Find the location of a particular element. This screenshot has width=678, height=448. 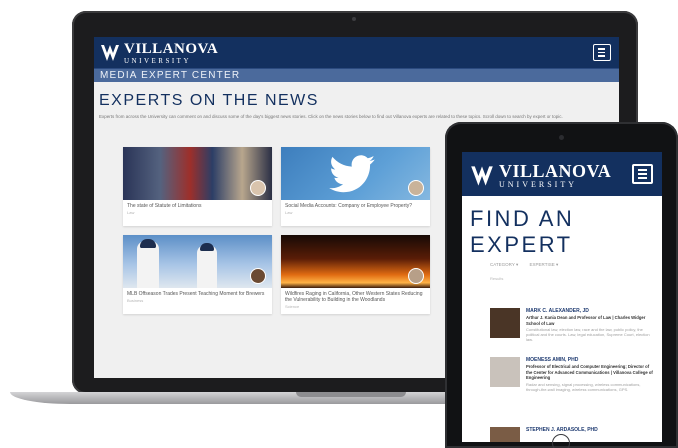

results-label: Results is located at coordinates (497, 278).